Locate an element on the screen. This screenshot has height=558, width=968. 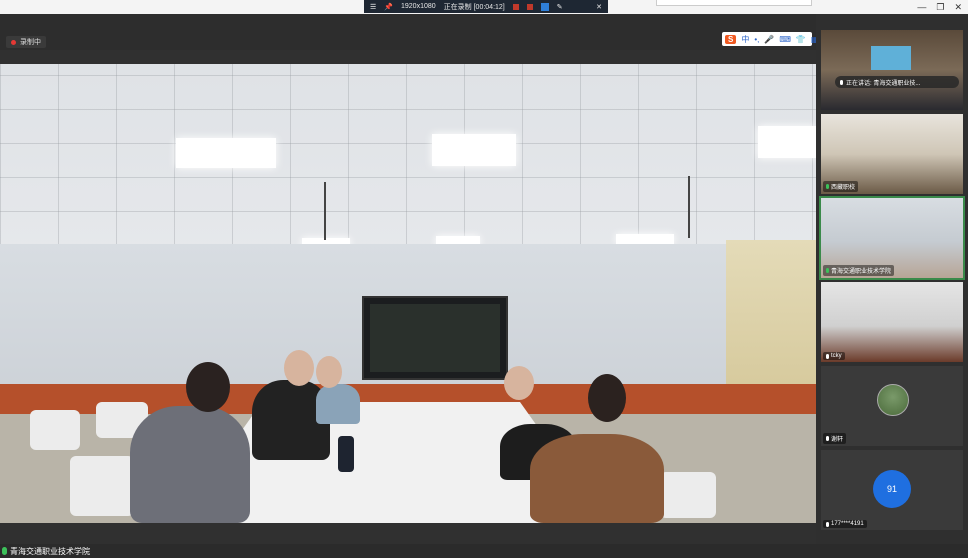
screen-select-button is located at coordinates (544, 6).